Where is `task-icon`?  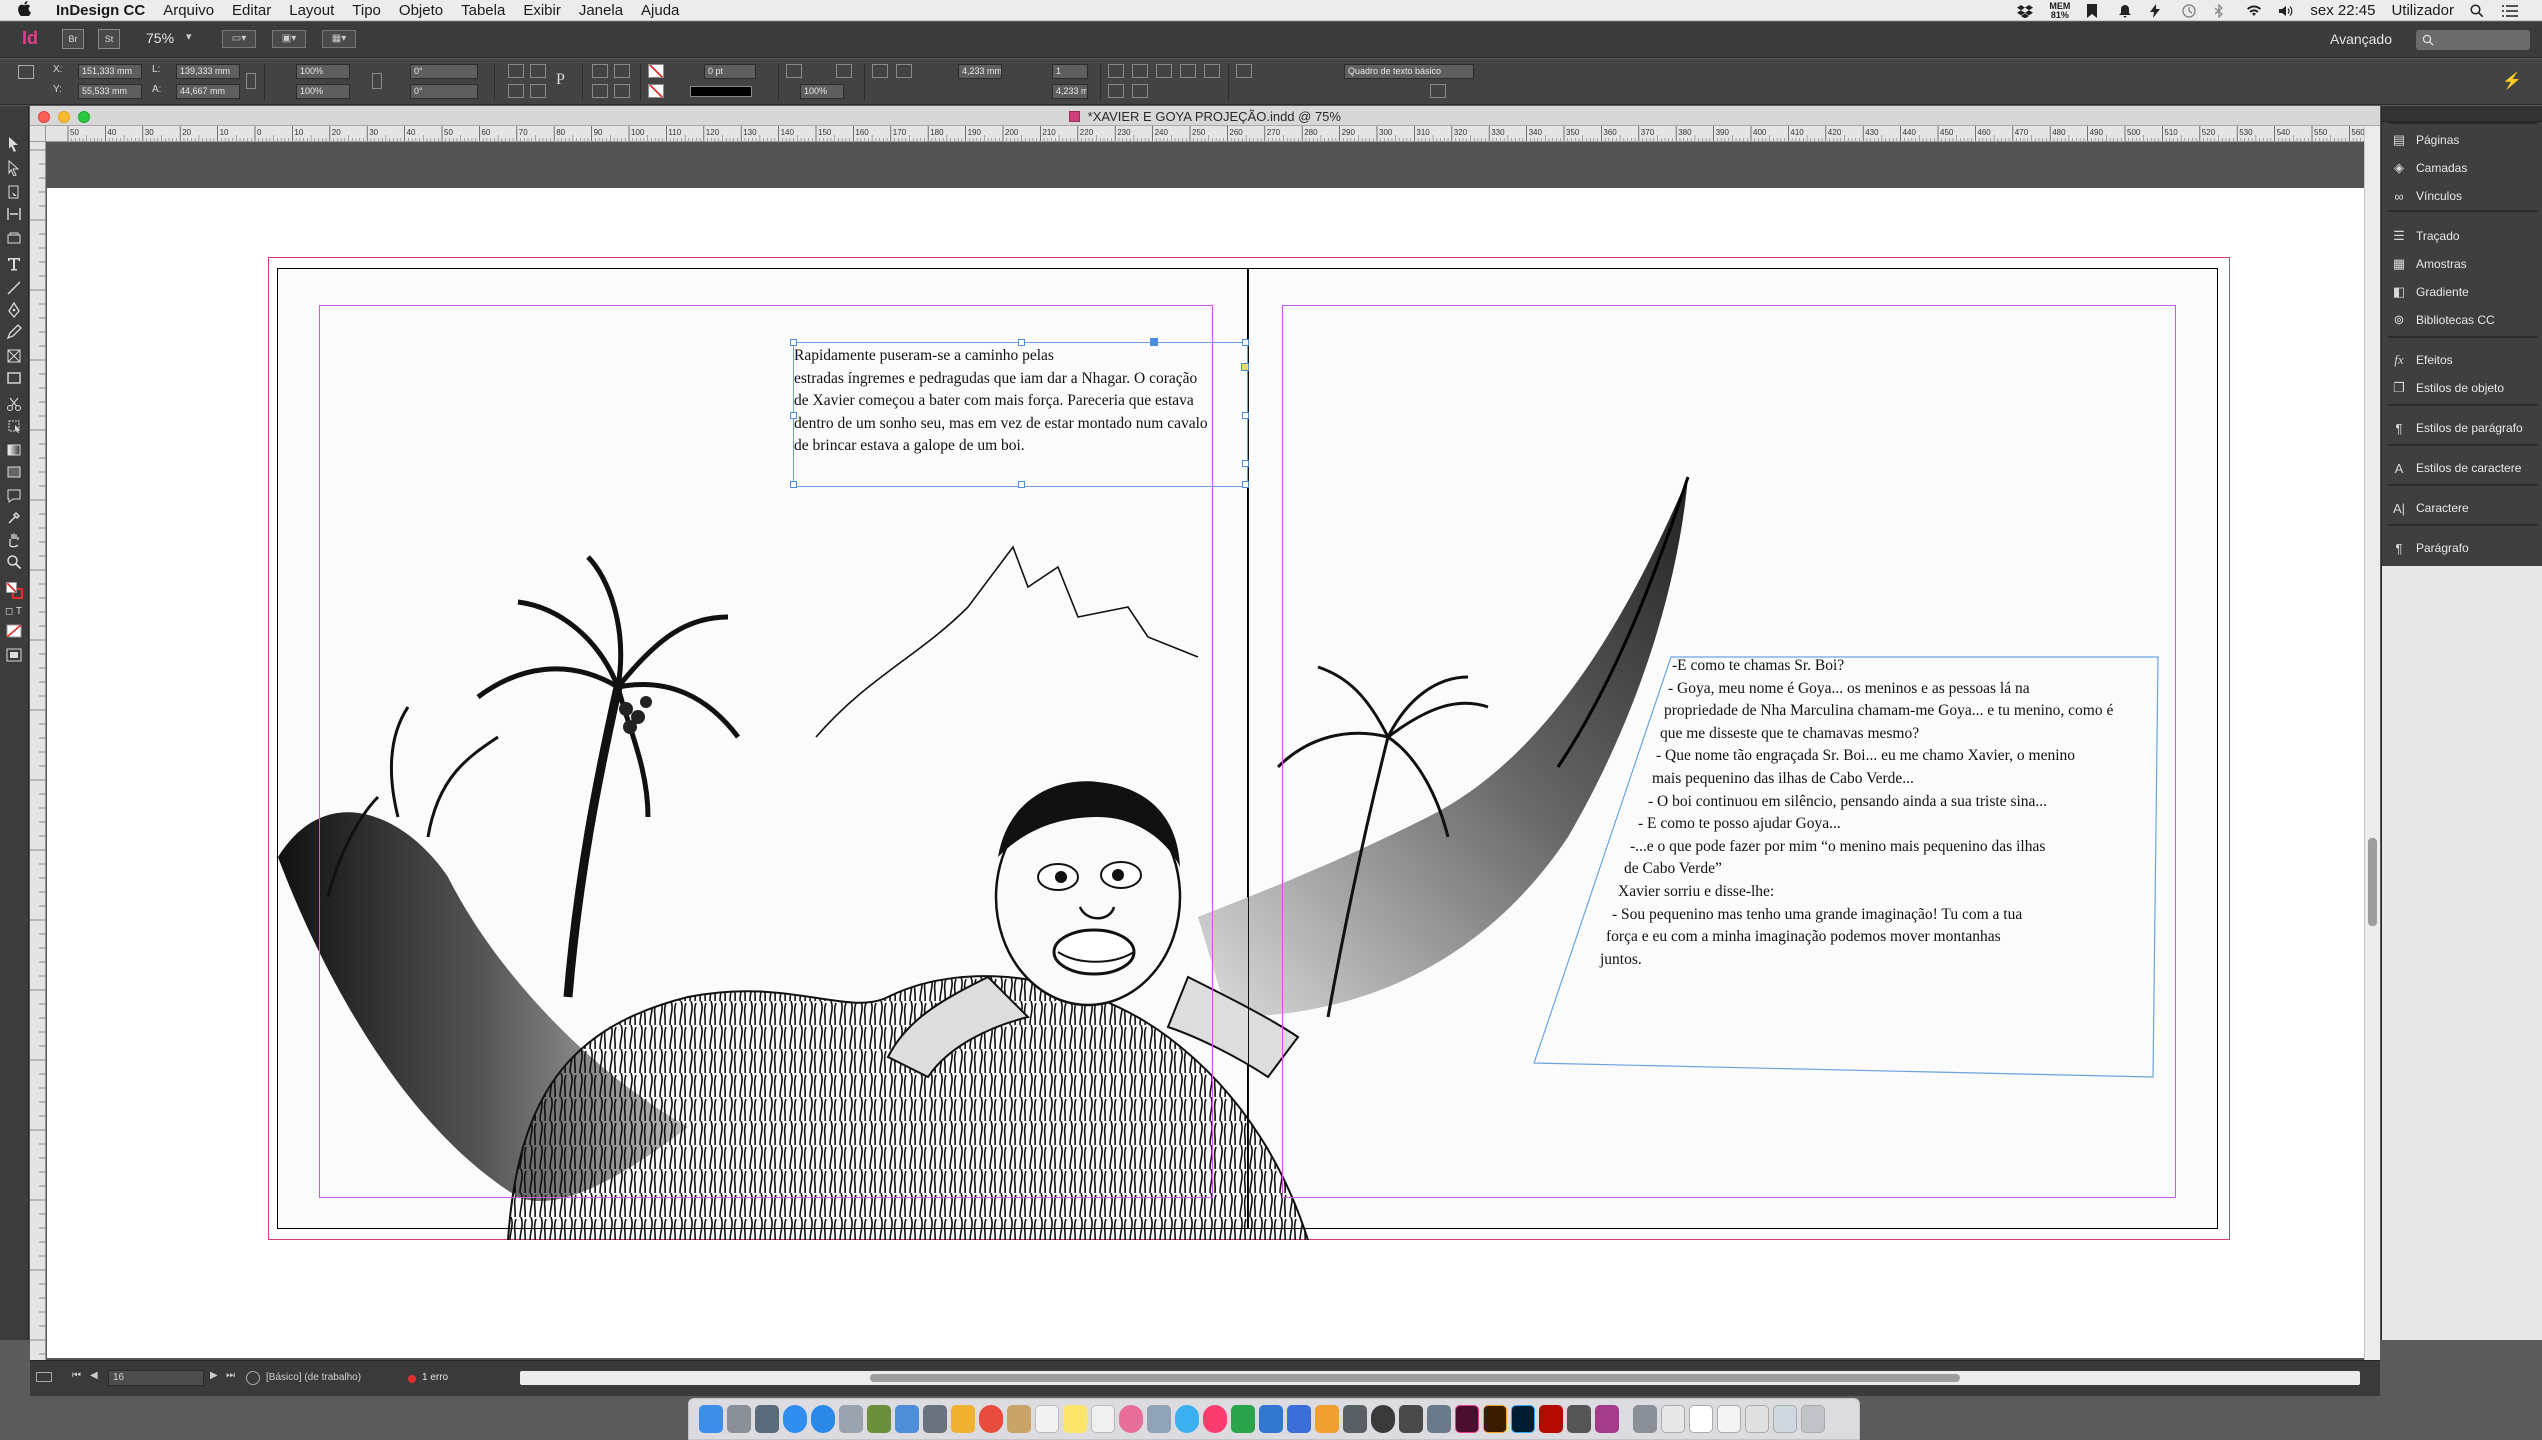 task-icon is located at coordinates (1271, 1419).